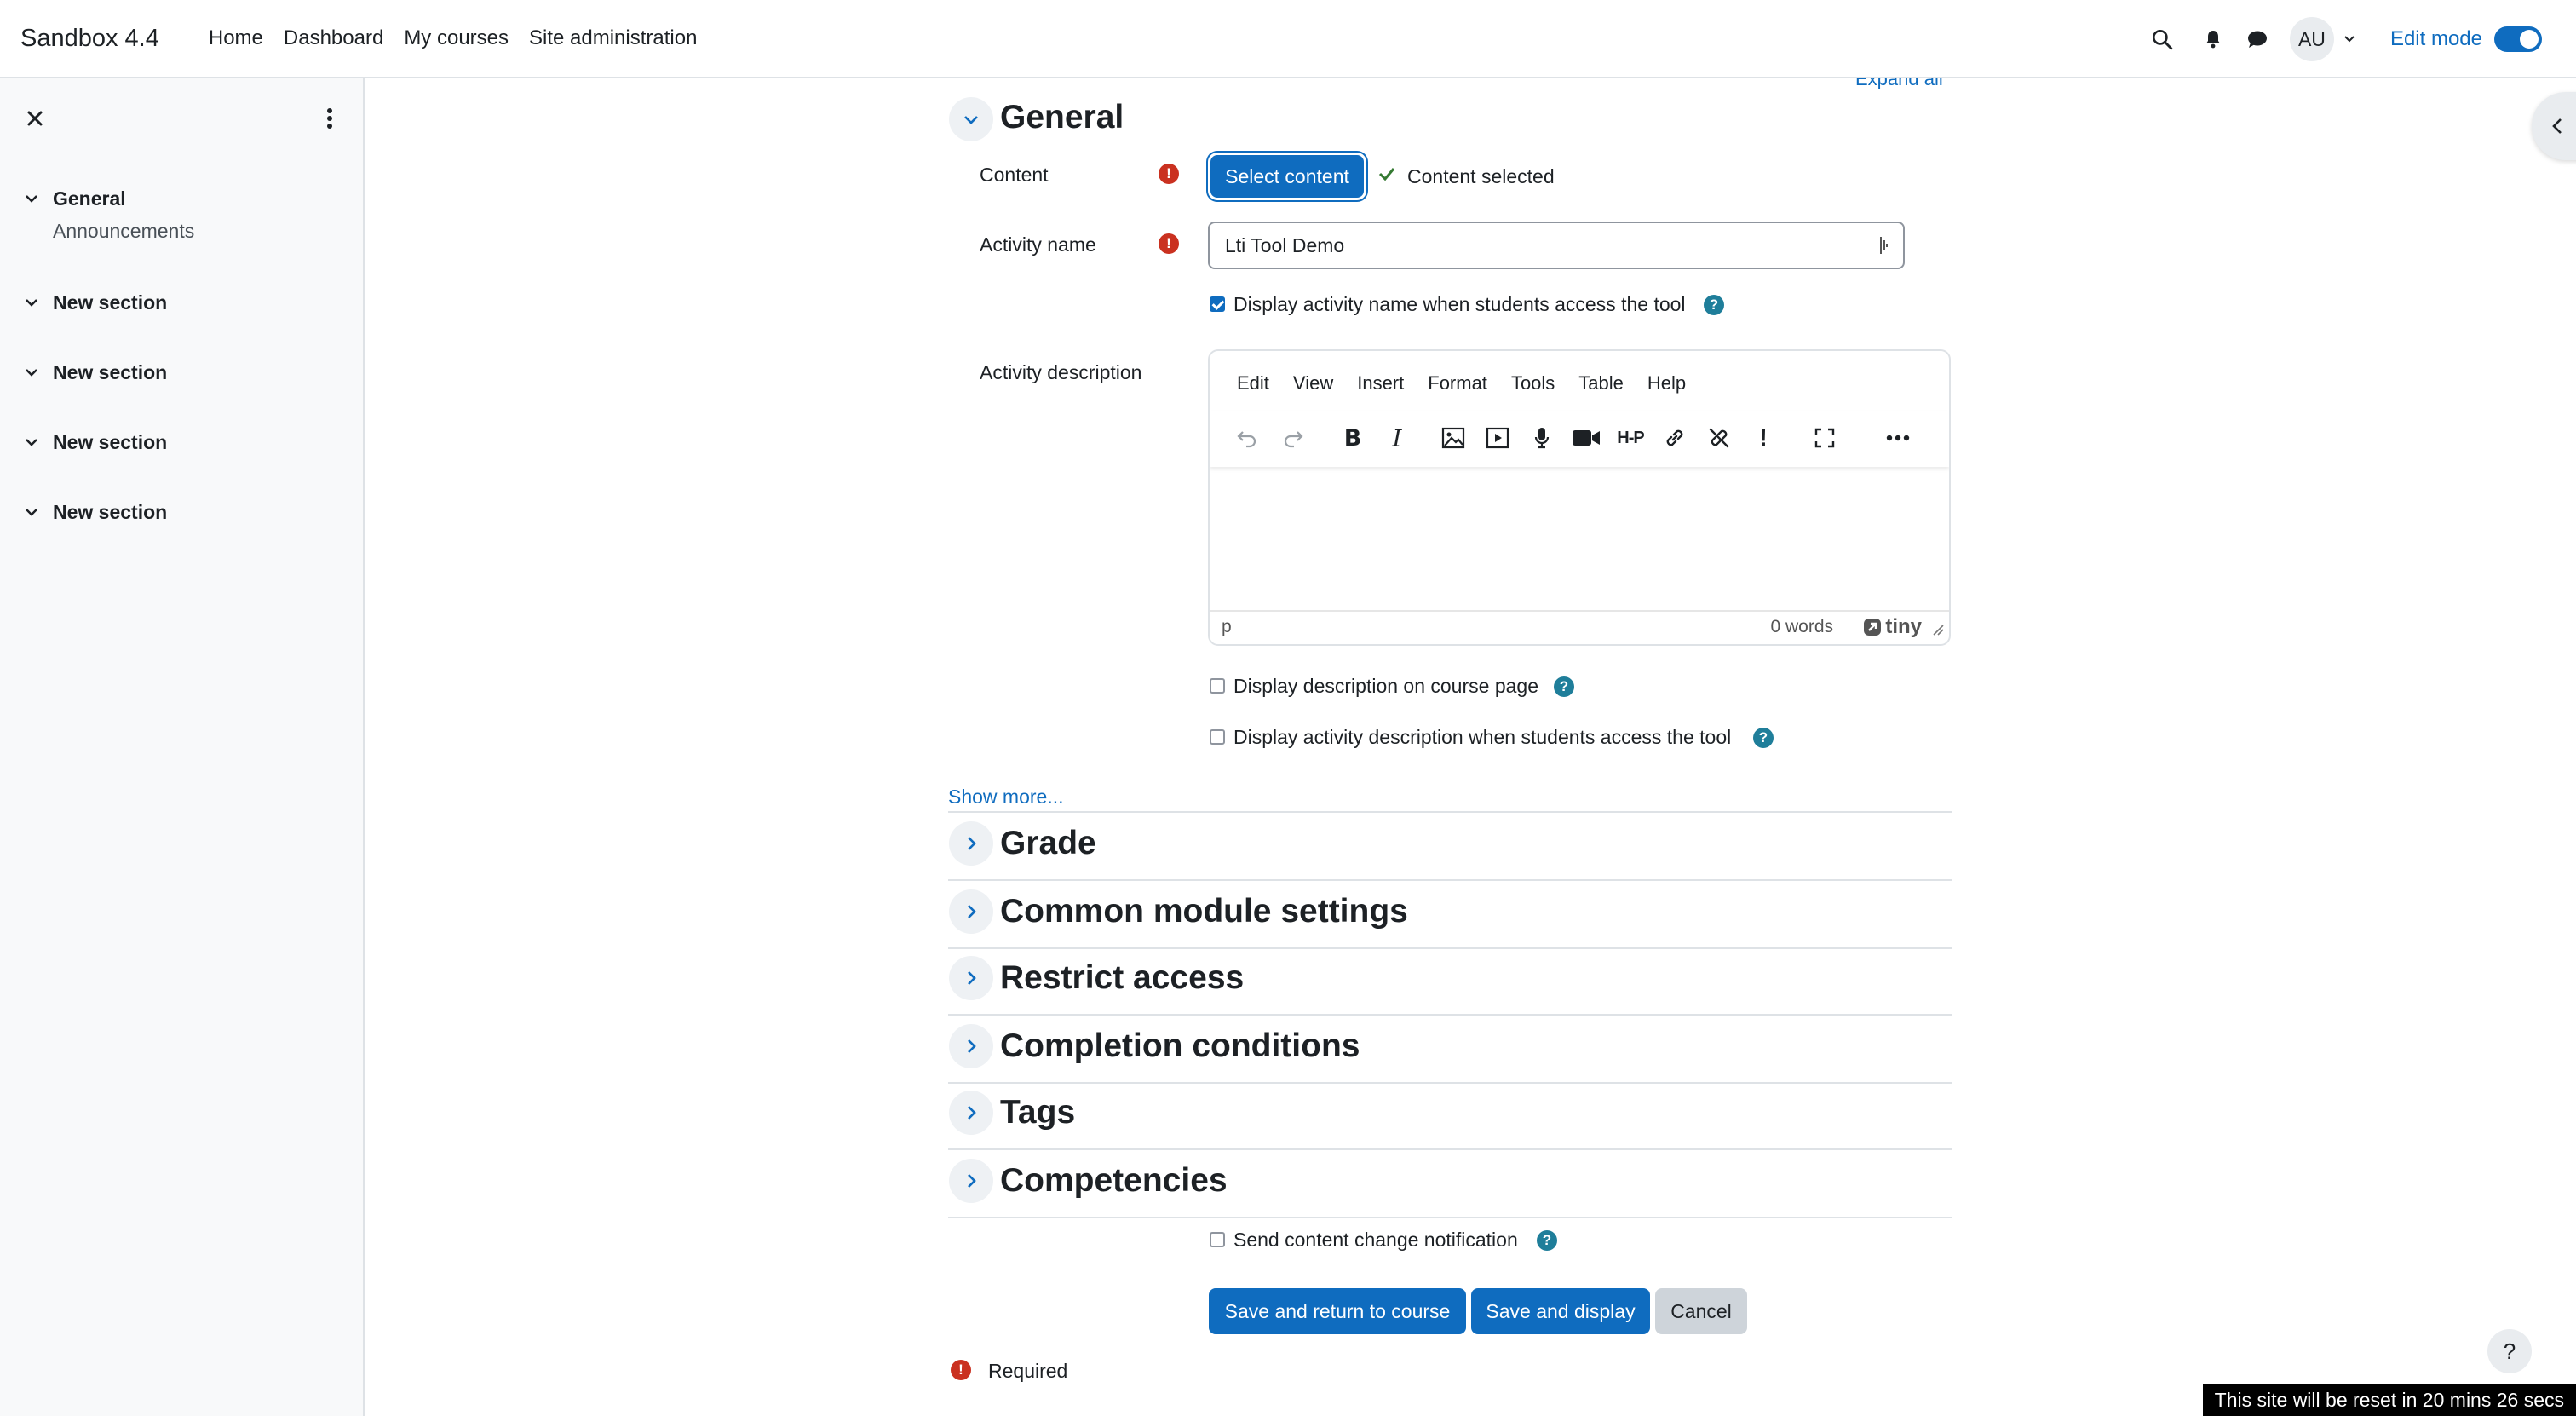 The height and width of the screenshot is (1416, 2576). I want to click on nav-home-link: Home, so click(235, 38).